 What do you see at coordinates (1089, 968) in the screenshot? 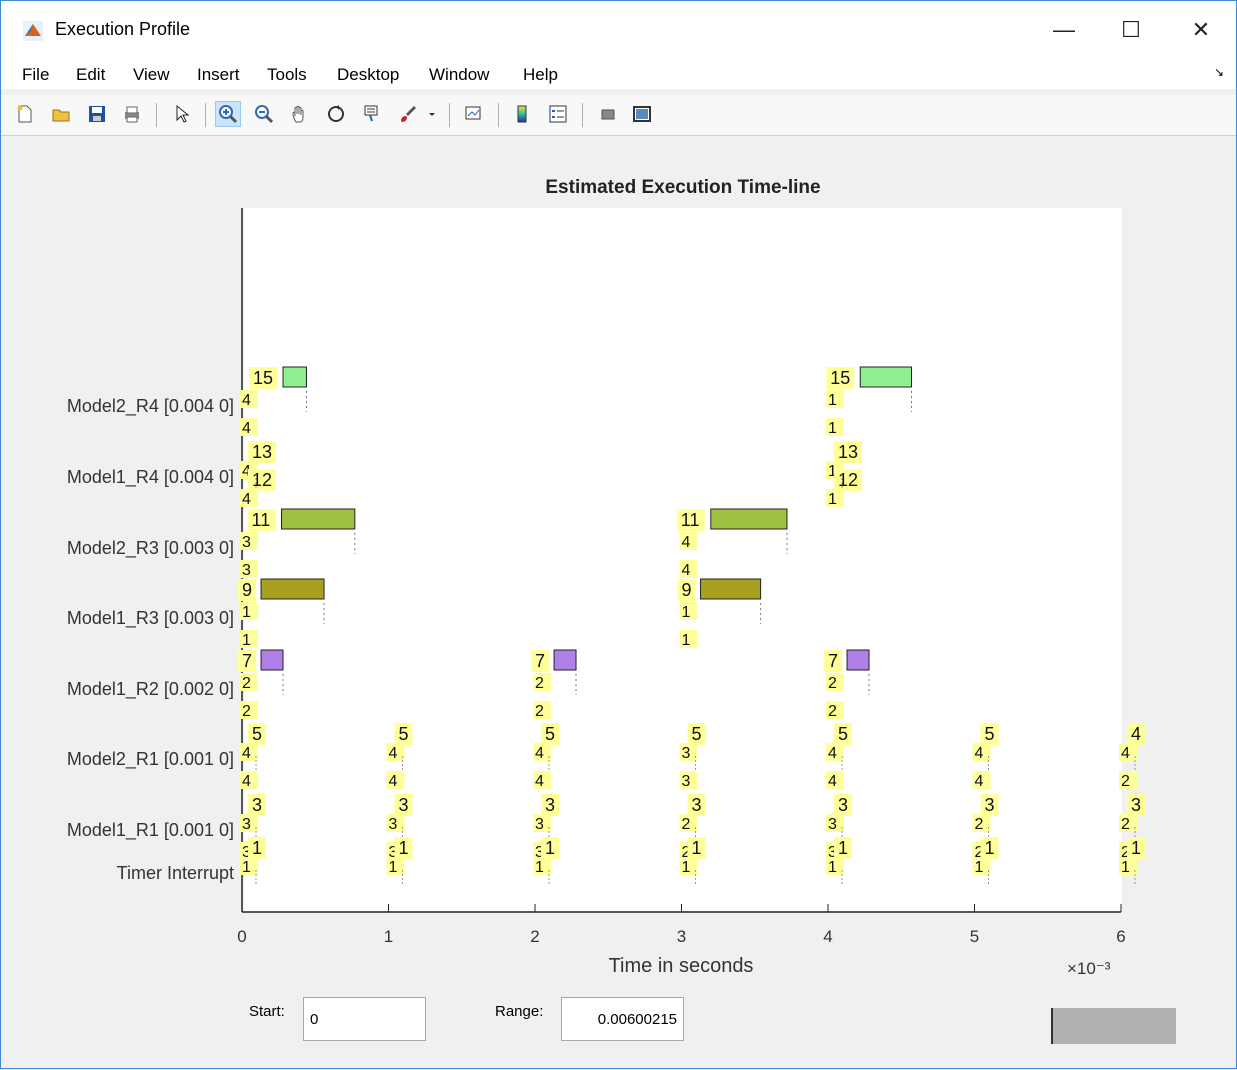
I see `x-axis-exponent: ×10⁻³` at bounding box center [1089, 968].